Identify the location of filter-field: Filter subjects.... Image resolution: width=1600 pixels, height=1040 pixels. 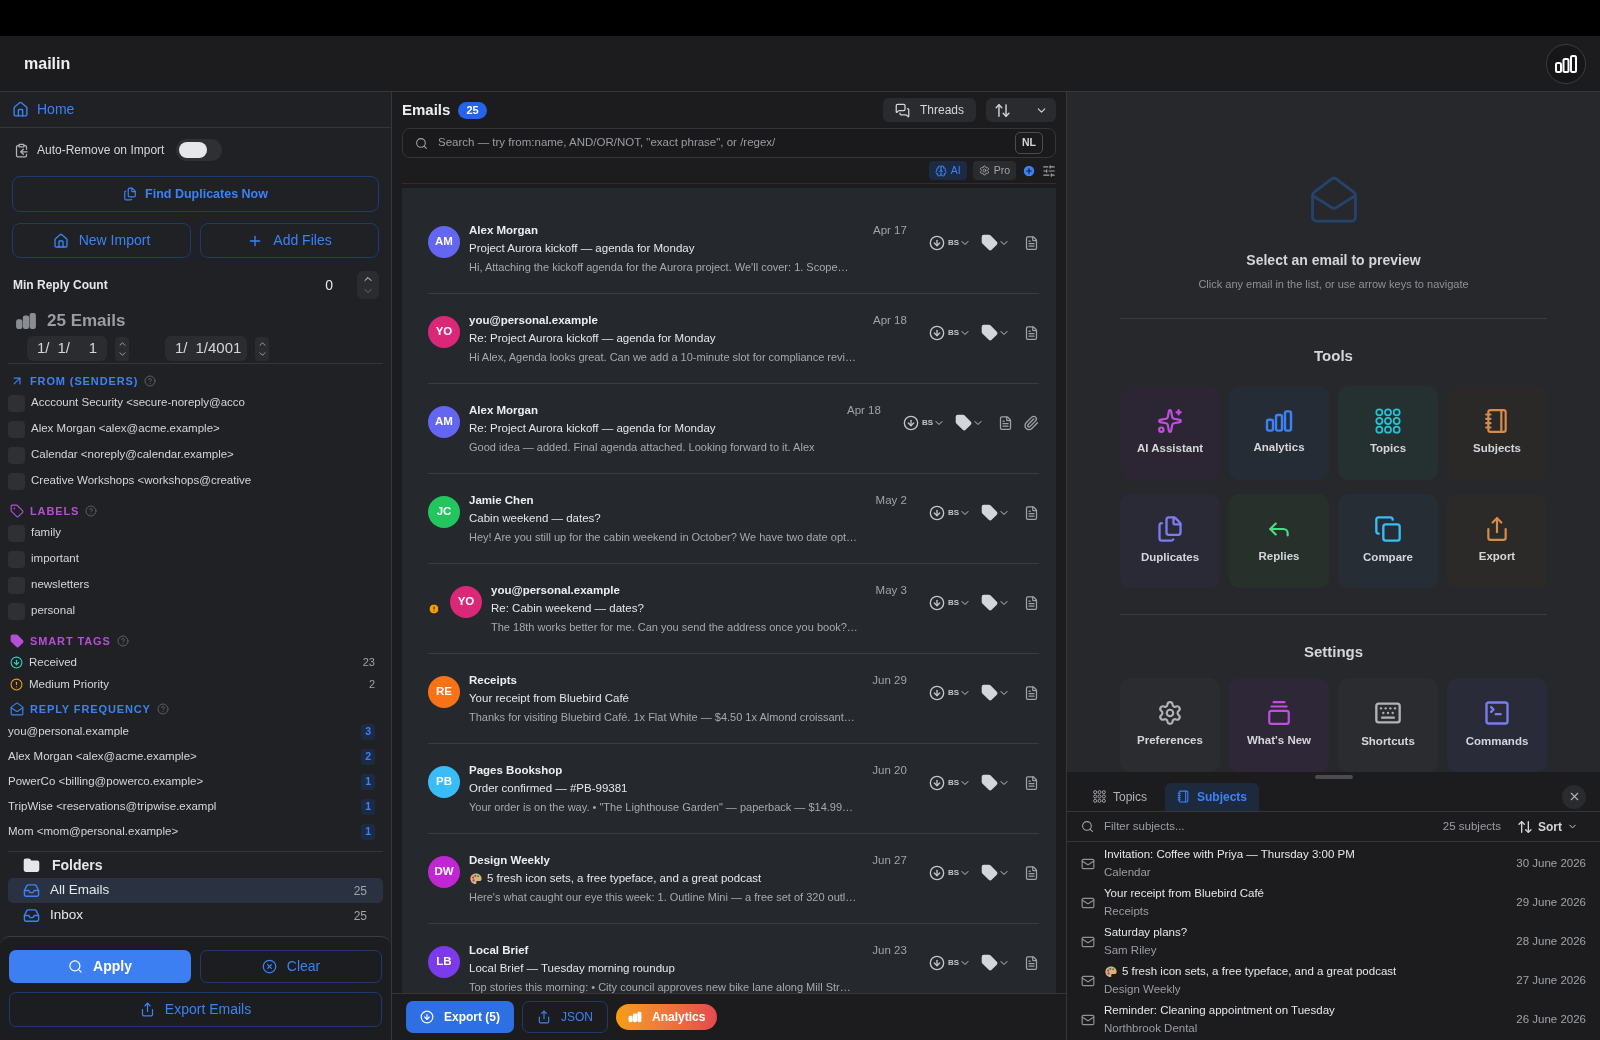
(1268, 826).